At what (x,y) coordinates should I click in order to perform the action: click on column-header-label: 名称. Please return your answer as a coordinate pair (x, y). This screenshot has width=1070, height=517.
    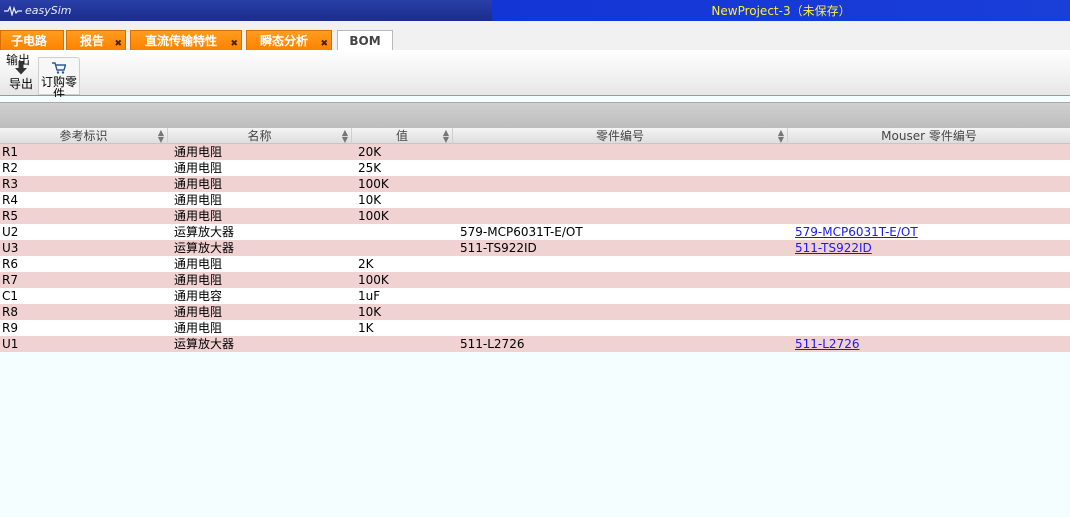
    Looking at the image, I should click on (259, 136).